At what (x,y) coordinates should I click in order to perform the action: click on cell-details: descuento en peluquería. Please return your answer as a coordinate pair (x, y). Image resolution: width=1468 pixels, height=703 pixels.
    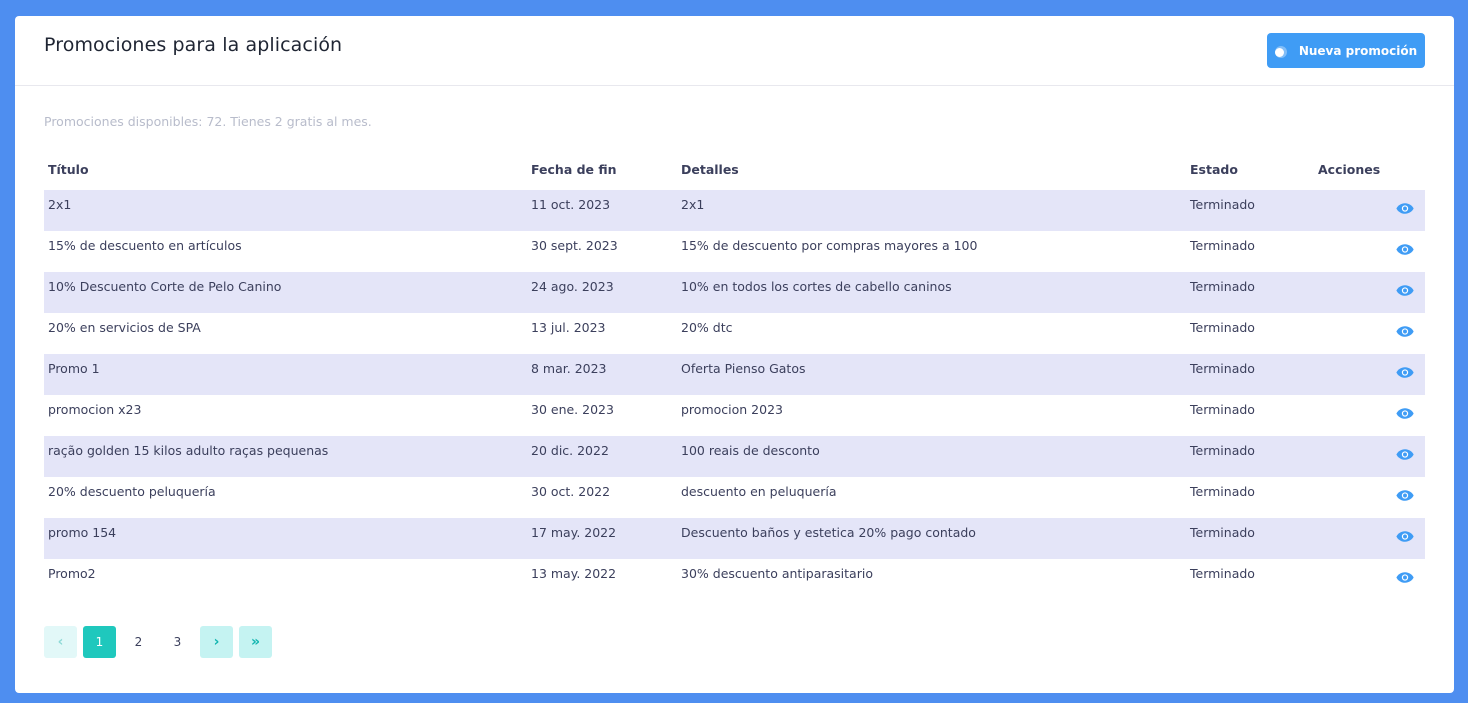
    Looking at the image, I should click on (759, 491).